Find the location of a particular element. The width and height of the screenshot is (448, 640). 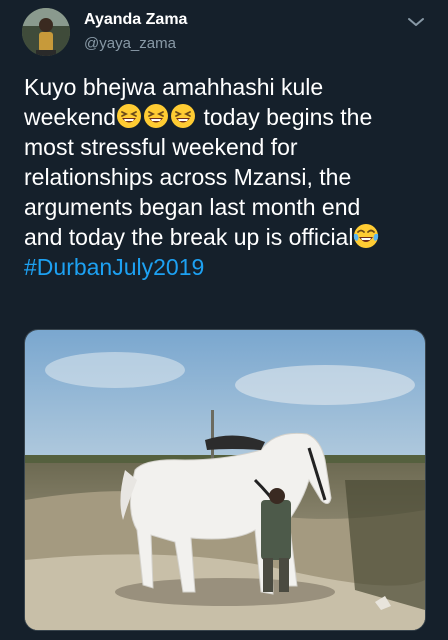

avatar-image is located at coordinates (46, 32).